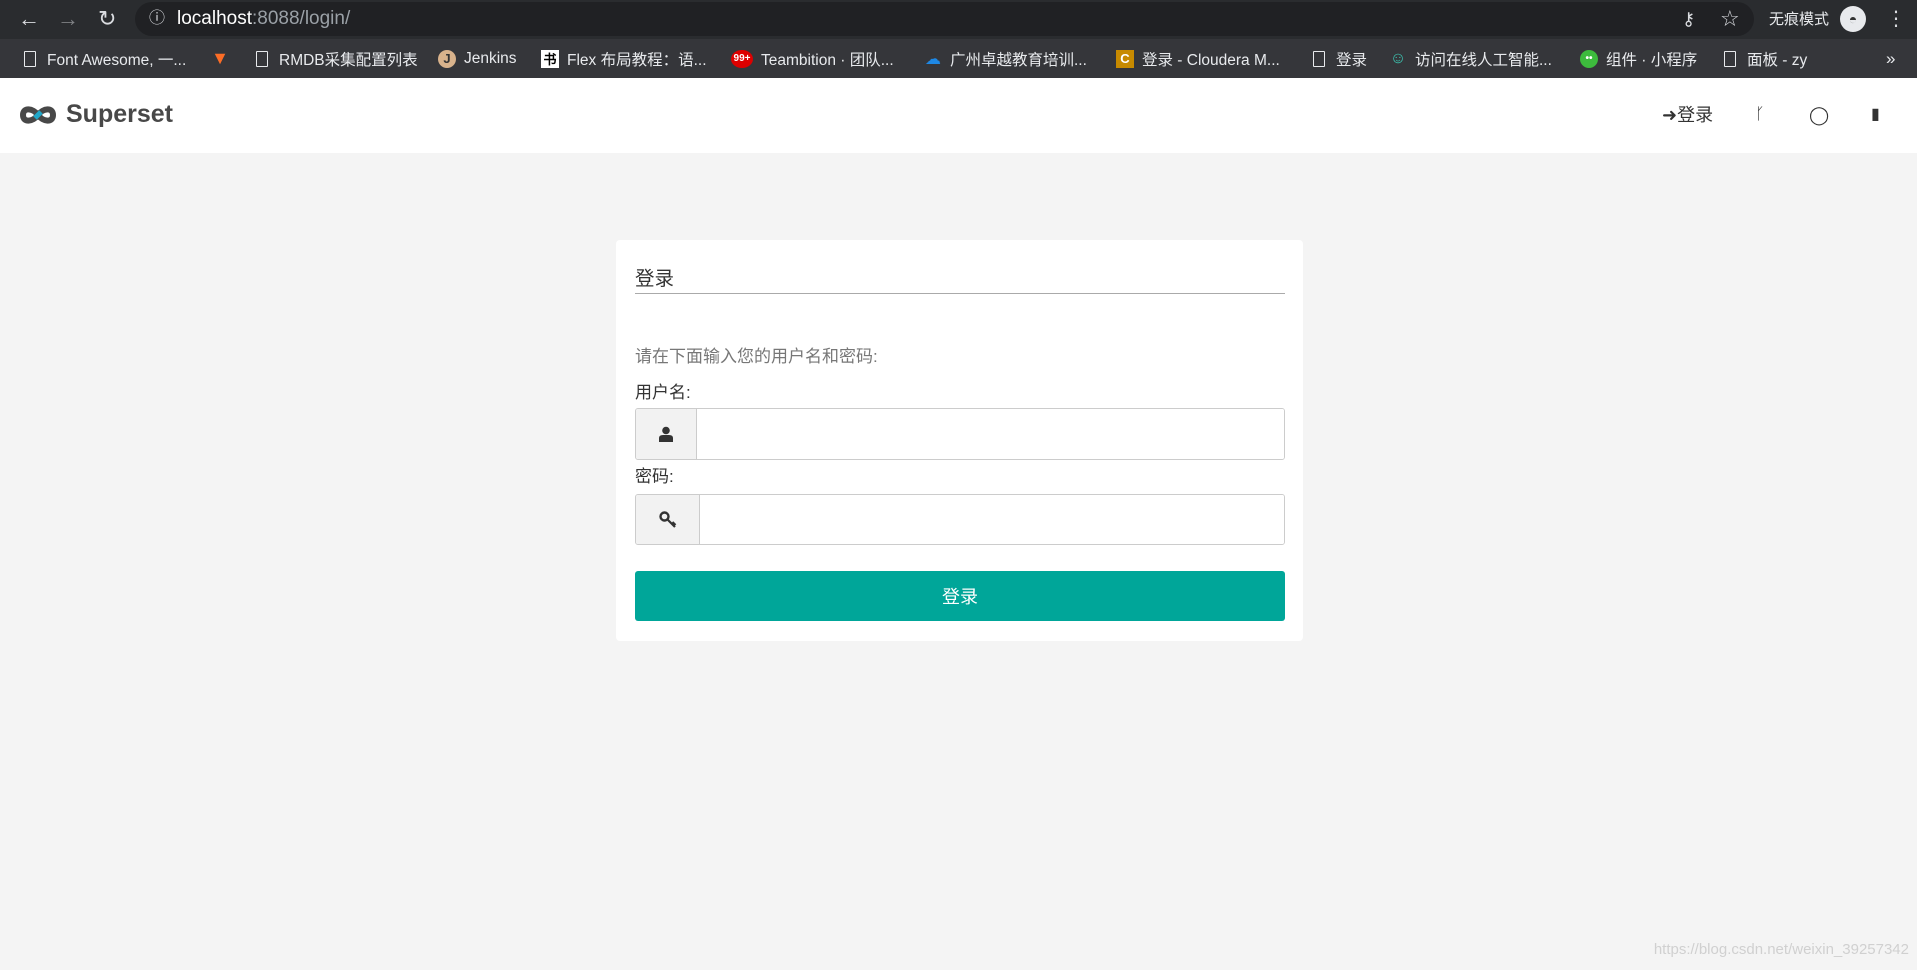 Image resolution: width=1917 pixels, height=970 pixels. Describe the element at coordinates (1799, 19) in the screenshot. I see `incognito-label: 无痕模式` at that location.